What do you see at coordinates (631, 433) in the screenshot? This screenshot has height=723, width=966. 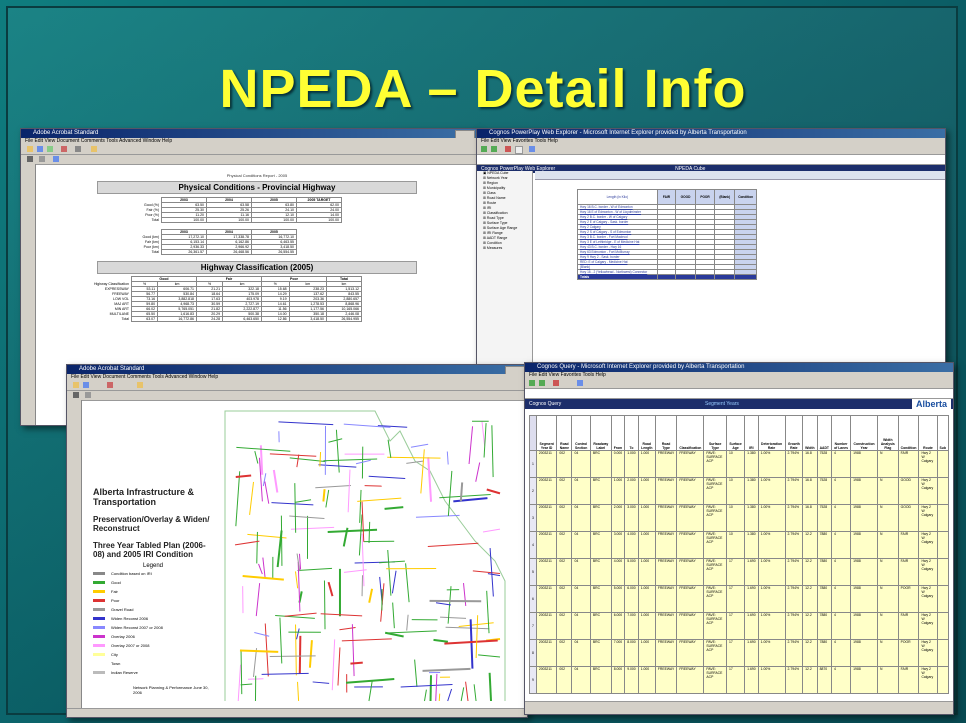 I see `grid-col-header: To` at bounding box center [631, 433].